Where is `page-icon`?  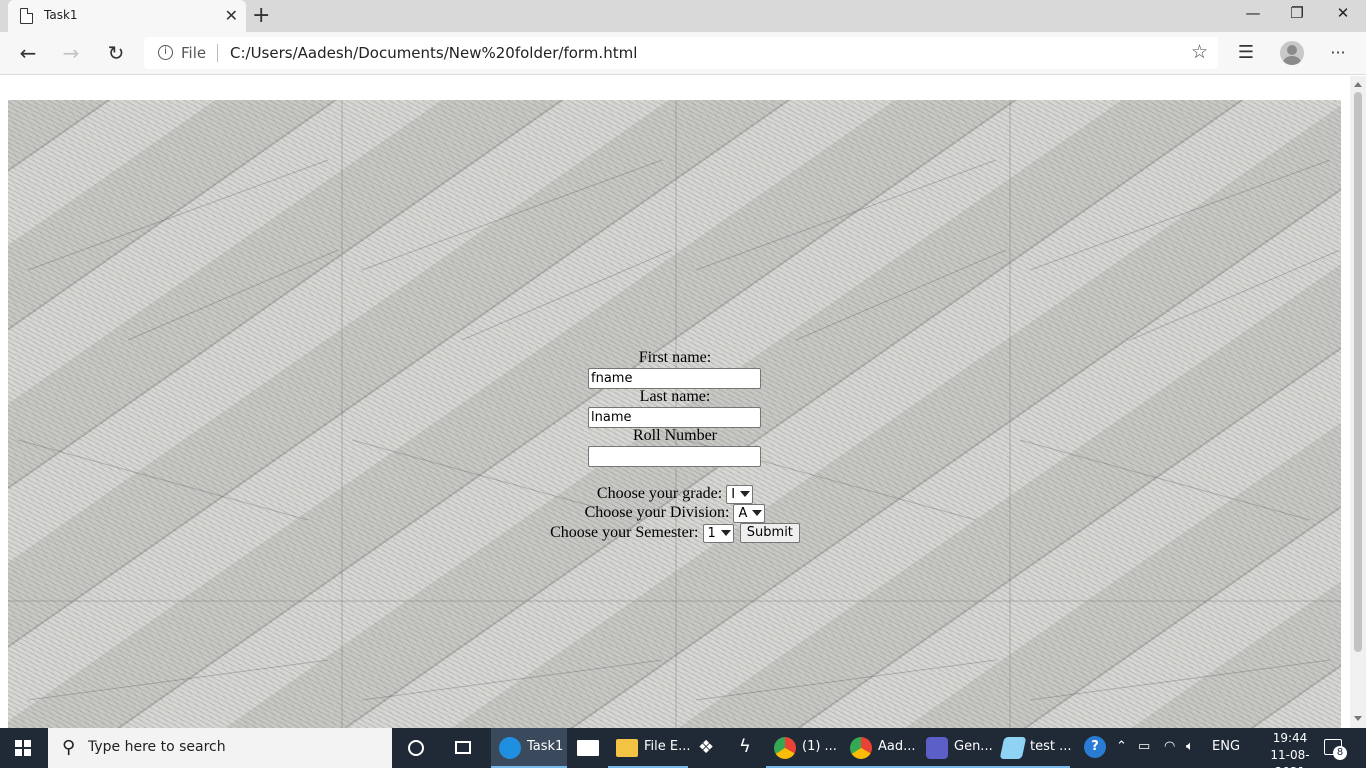
page-icon is located at coordinates (26, 16).